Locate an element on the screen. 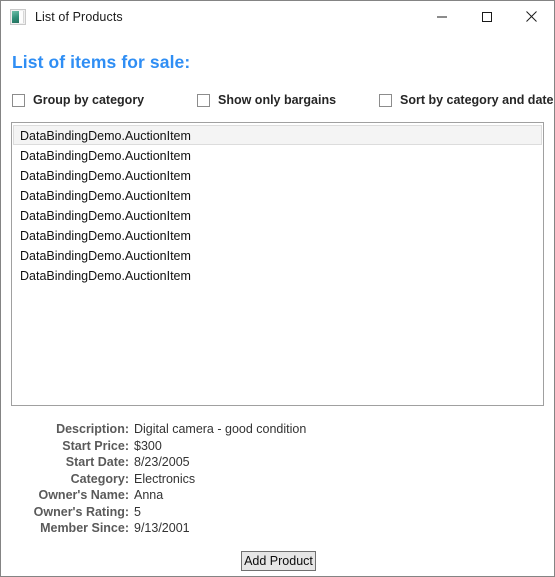  detail-label: Category: is located at coordinates (99, 478).